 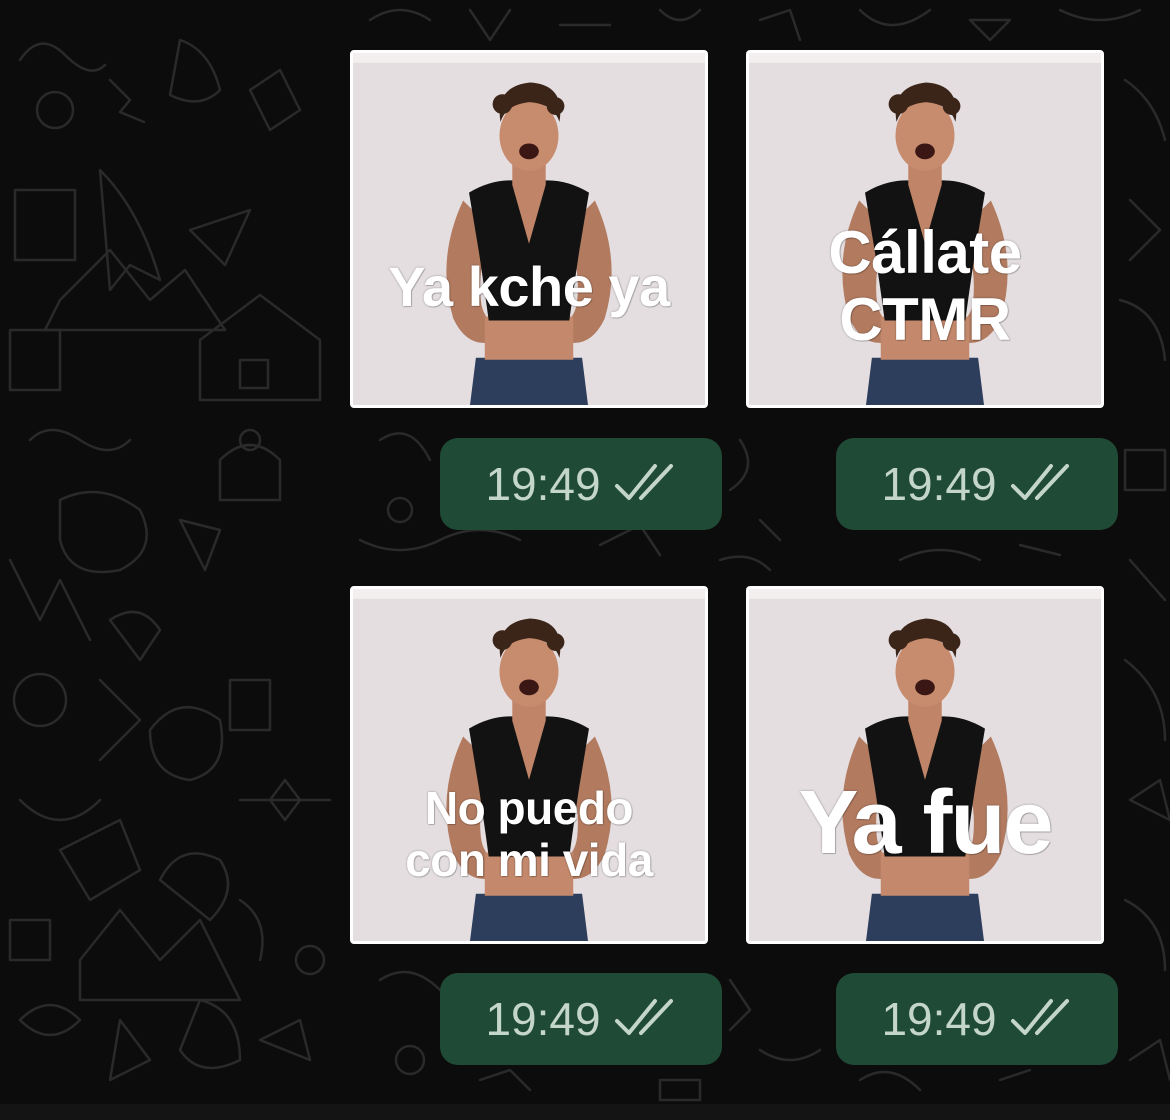 I want to click on sticker-message: Cállate CTMR, so click(x=925, y=229).